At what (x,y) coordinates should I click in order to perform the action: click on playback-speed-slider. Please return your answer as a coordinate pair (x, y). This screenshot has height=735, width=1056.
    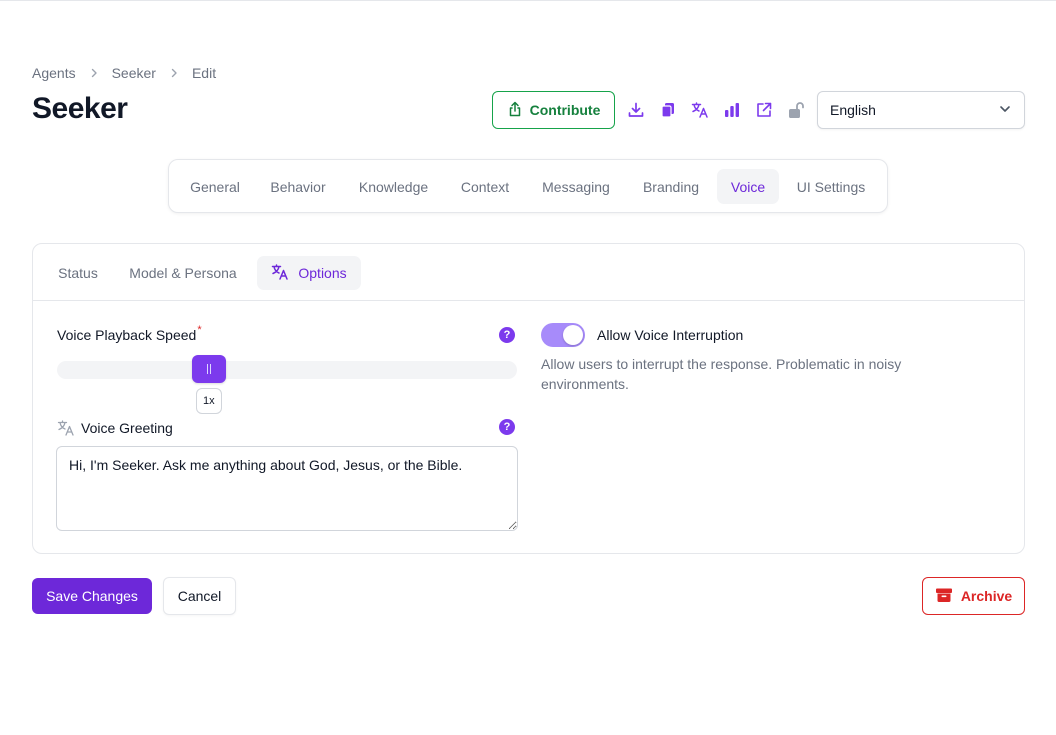
    Looking at the image, I should click on (287, 369).